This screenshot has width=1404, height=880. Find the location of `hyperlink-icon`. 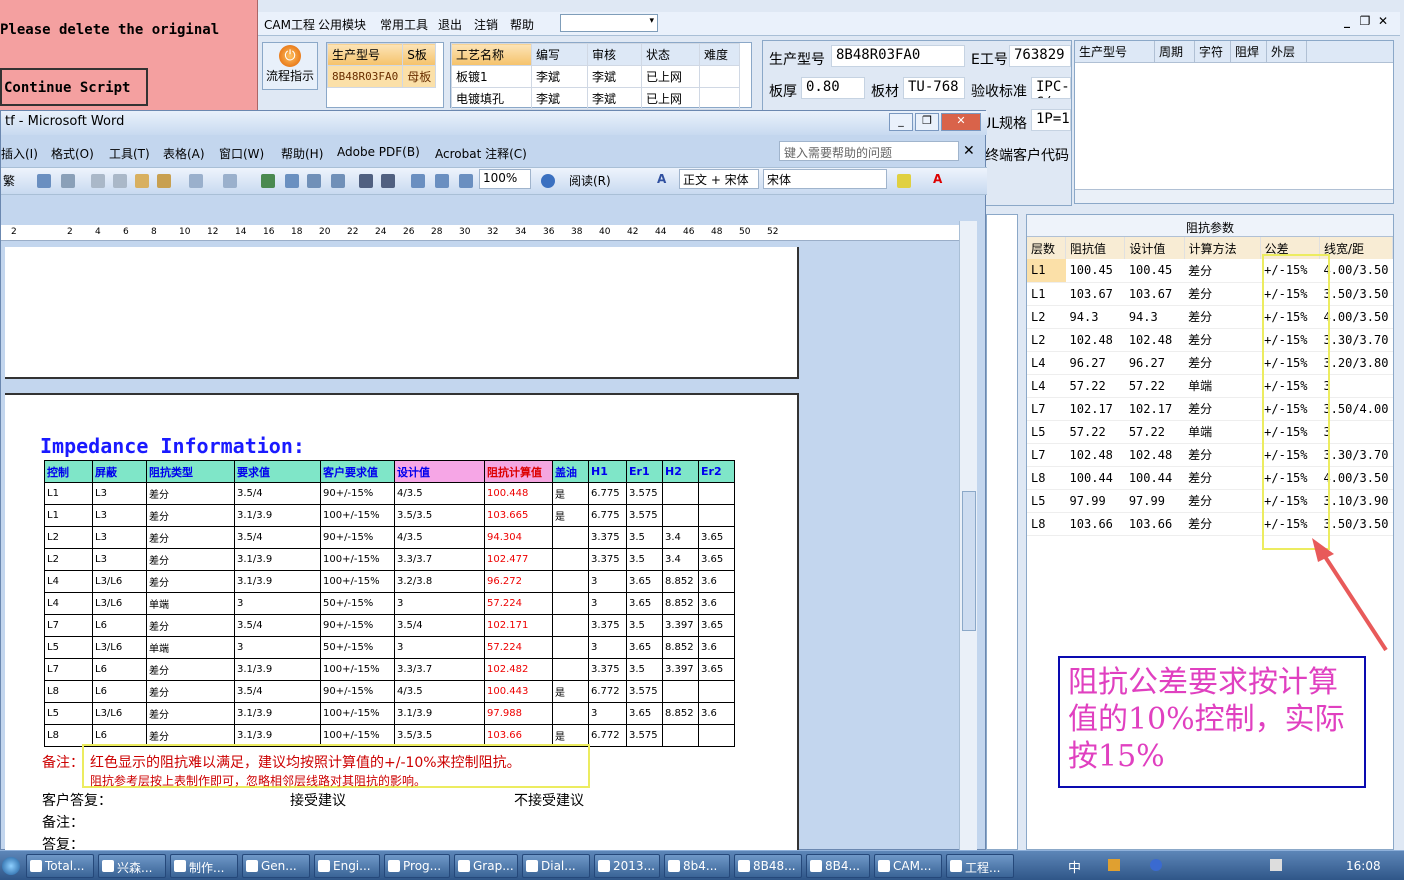

hyperlink-icon is located at coordinates (268, 181).